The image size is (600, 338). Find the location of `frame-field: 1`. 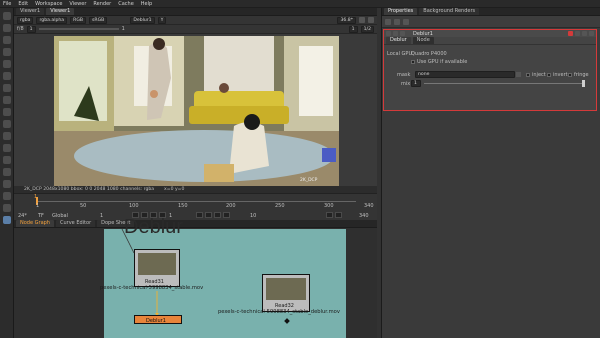

frame-field: 1 is located at coordinates (353, 29).